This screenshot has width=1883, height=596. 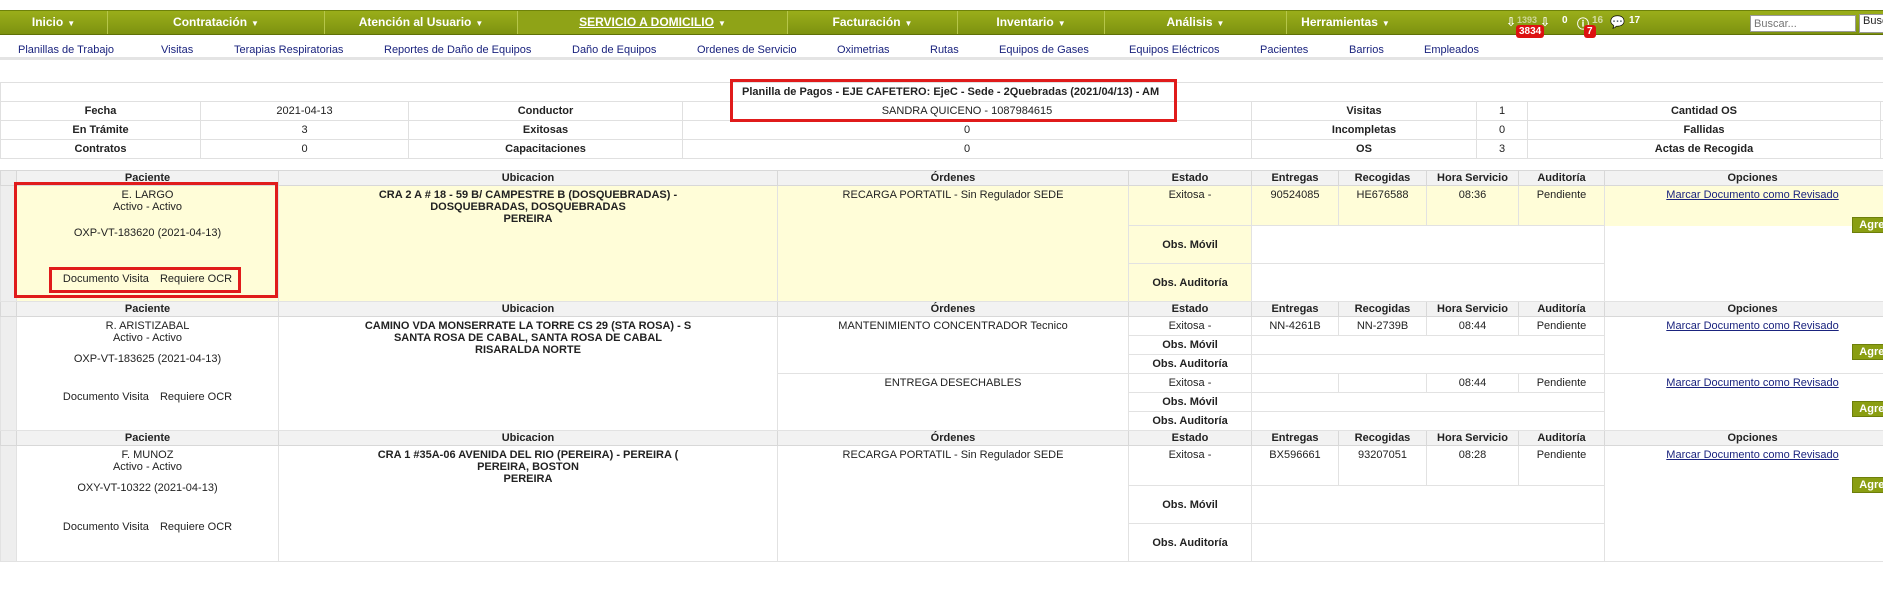 I want to click on subnav-equipos-gases: Equipos de Gases, so click(x=1044, y=50).